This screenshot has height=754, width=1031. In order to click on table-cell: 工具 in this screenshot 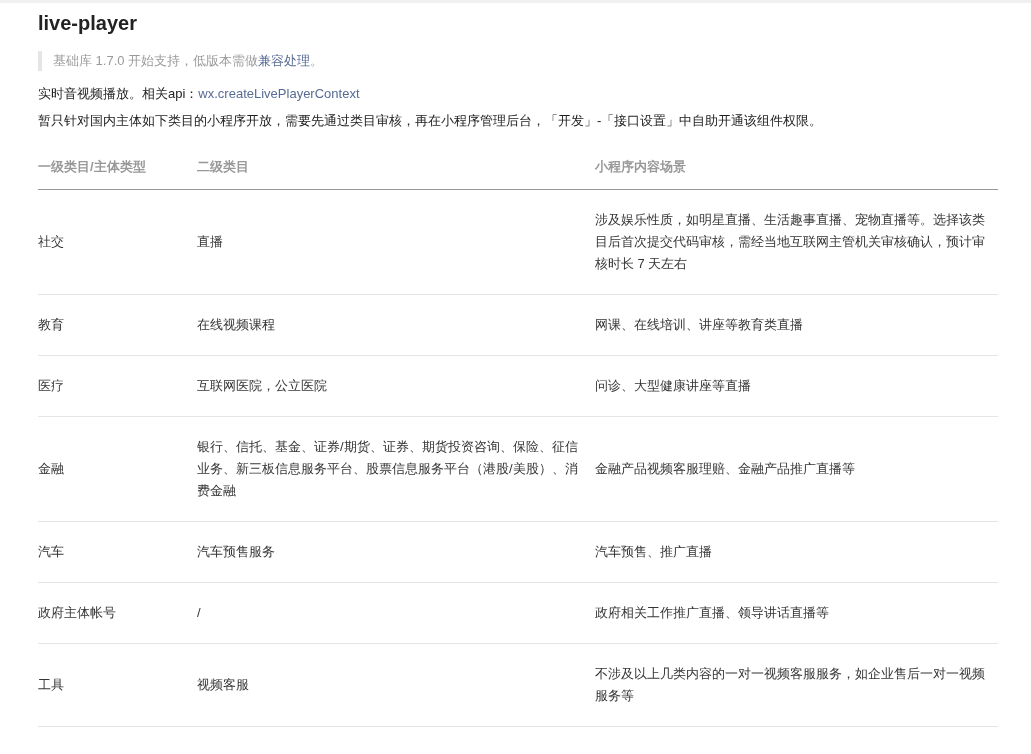, I will do `click(51, 684)`.